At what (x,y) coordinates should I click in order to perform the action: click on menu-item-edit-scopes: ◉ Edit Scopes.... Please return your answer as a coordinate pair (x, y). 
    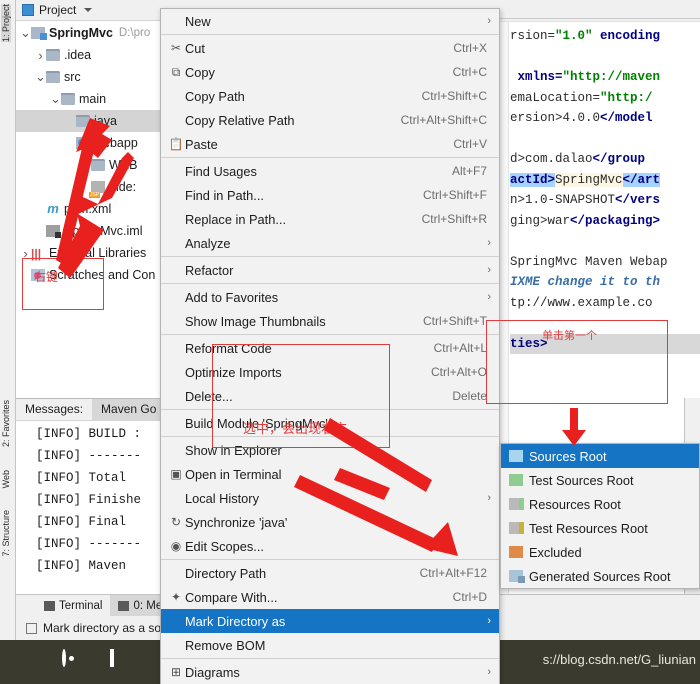
    Looking at the image, I should click on (330, 546).